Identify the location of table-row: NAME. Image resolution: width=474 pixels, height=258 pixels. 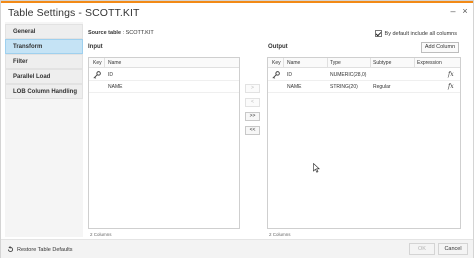
(164, 87).